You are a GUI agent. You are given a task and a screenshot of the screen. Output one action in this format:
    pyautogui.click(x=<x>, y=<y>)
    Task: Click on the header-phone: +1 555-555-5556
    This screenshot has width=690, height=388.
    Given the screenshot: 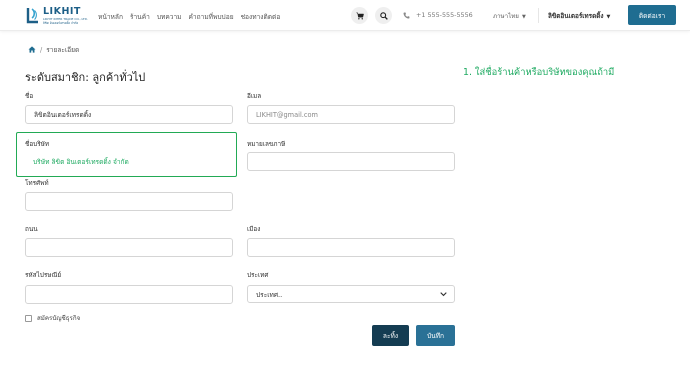 What is the action you would take?
    pyautogui.click(x=438, y=15)
    